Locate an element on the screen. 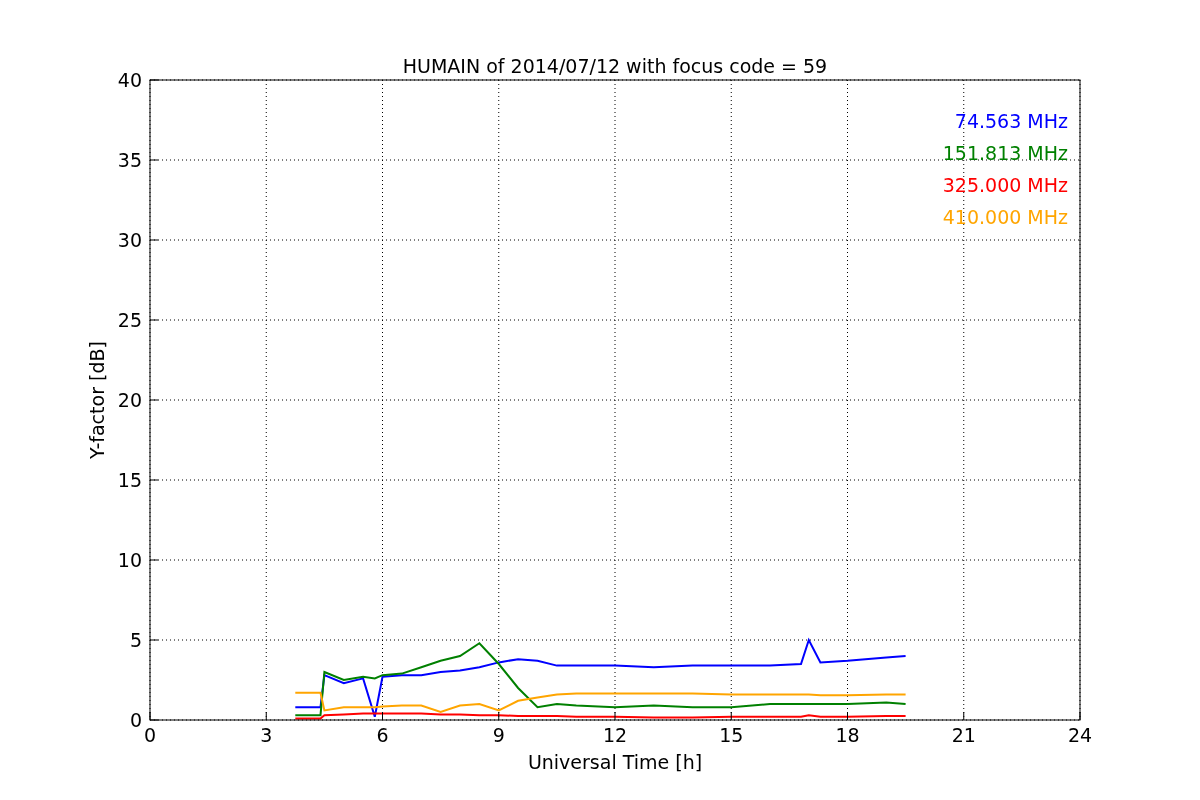  y-tick-label: 30 is located at coordinates (129, 240).